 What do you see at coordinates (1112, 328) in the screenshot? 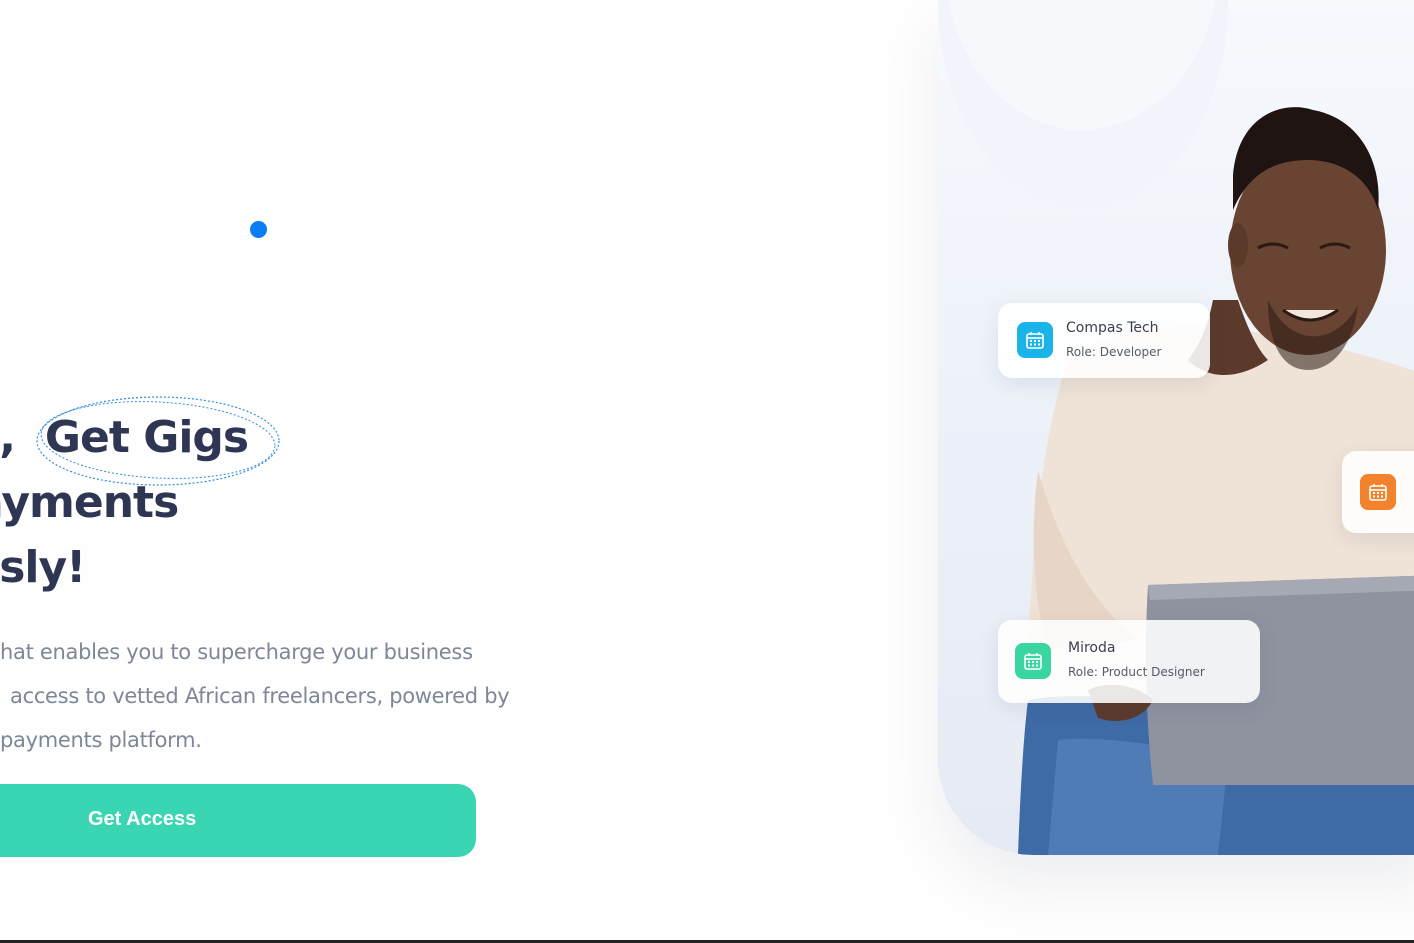
I see `card-title: Compas Tech` at bounding box center [1112, 328].